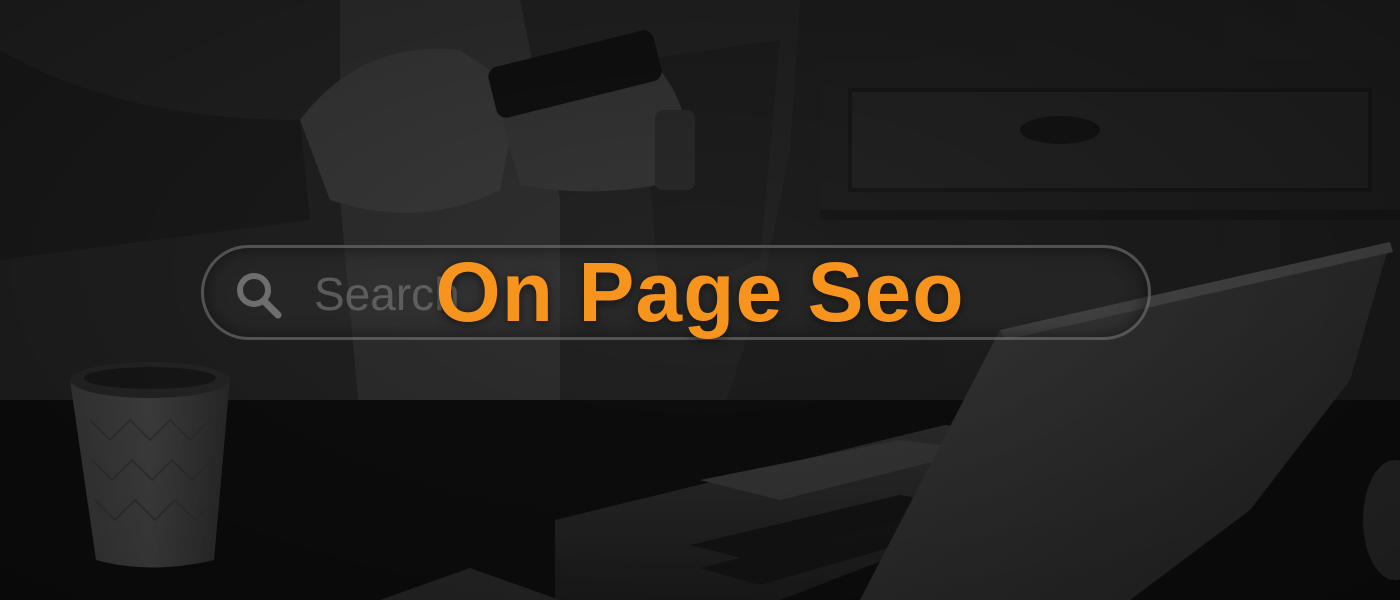  Describe the element at coordinates (1060, 130) in the screenshot. I see `drawer-handle` at that location.